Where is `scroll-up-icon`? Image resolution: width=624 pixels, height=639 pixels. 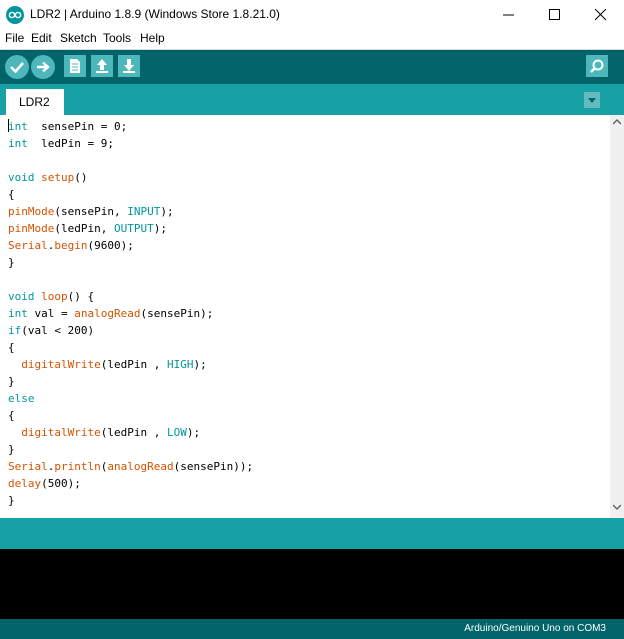 scroll-up-icon is located at coordinates (617, 122).